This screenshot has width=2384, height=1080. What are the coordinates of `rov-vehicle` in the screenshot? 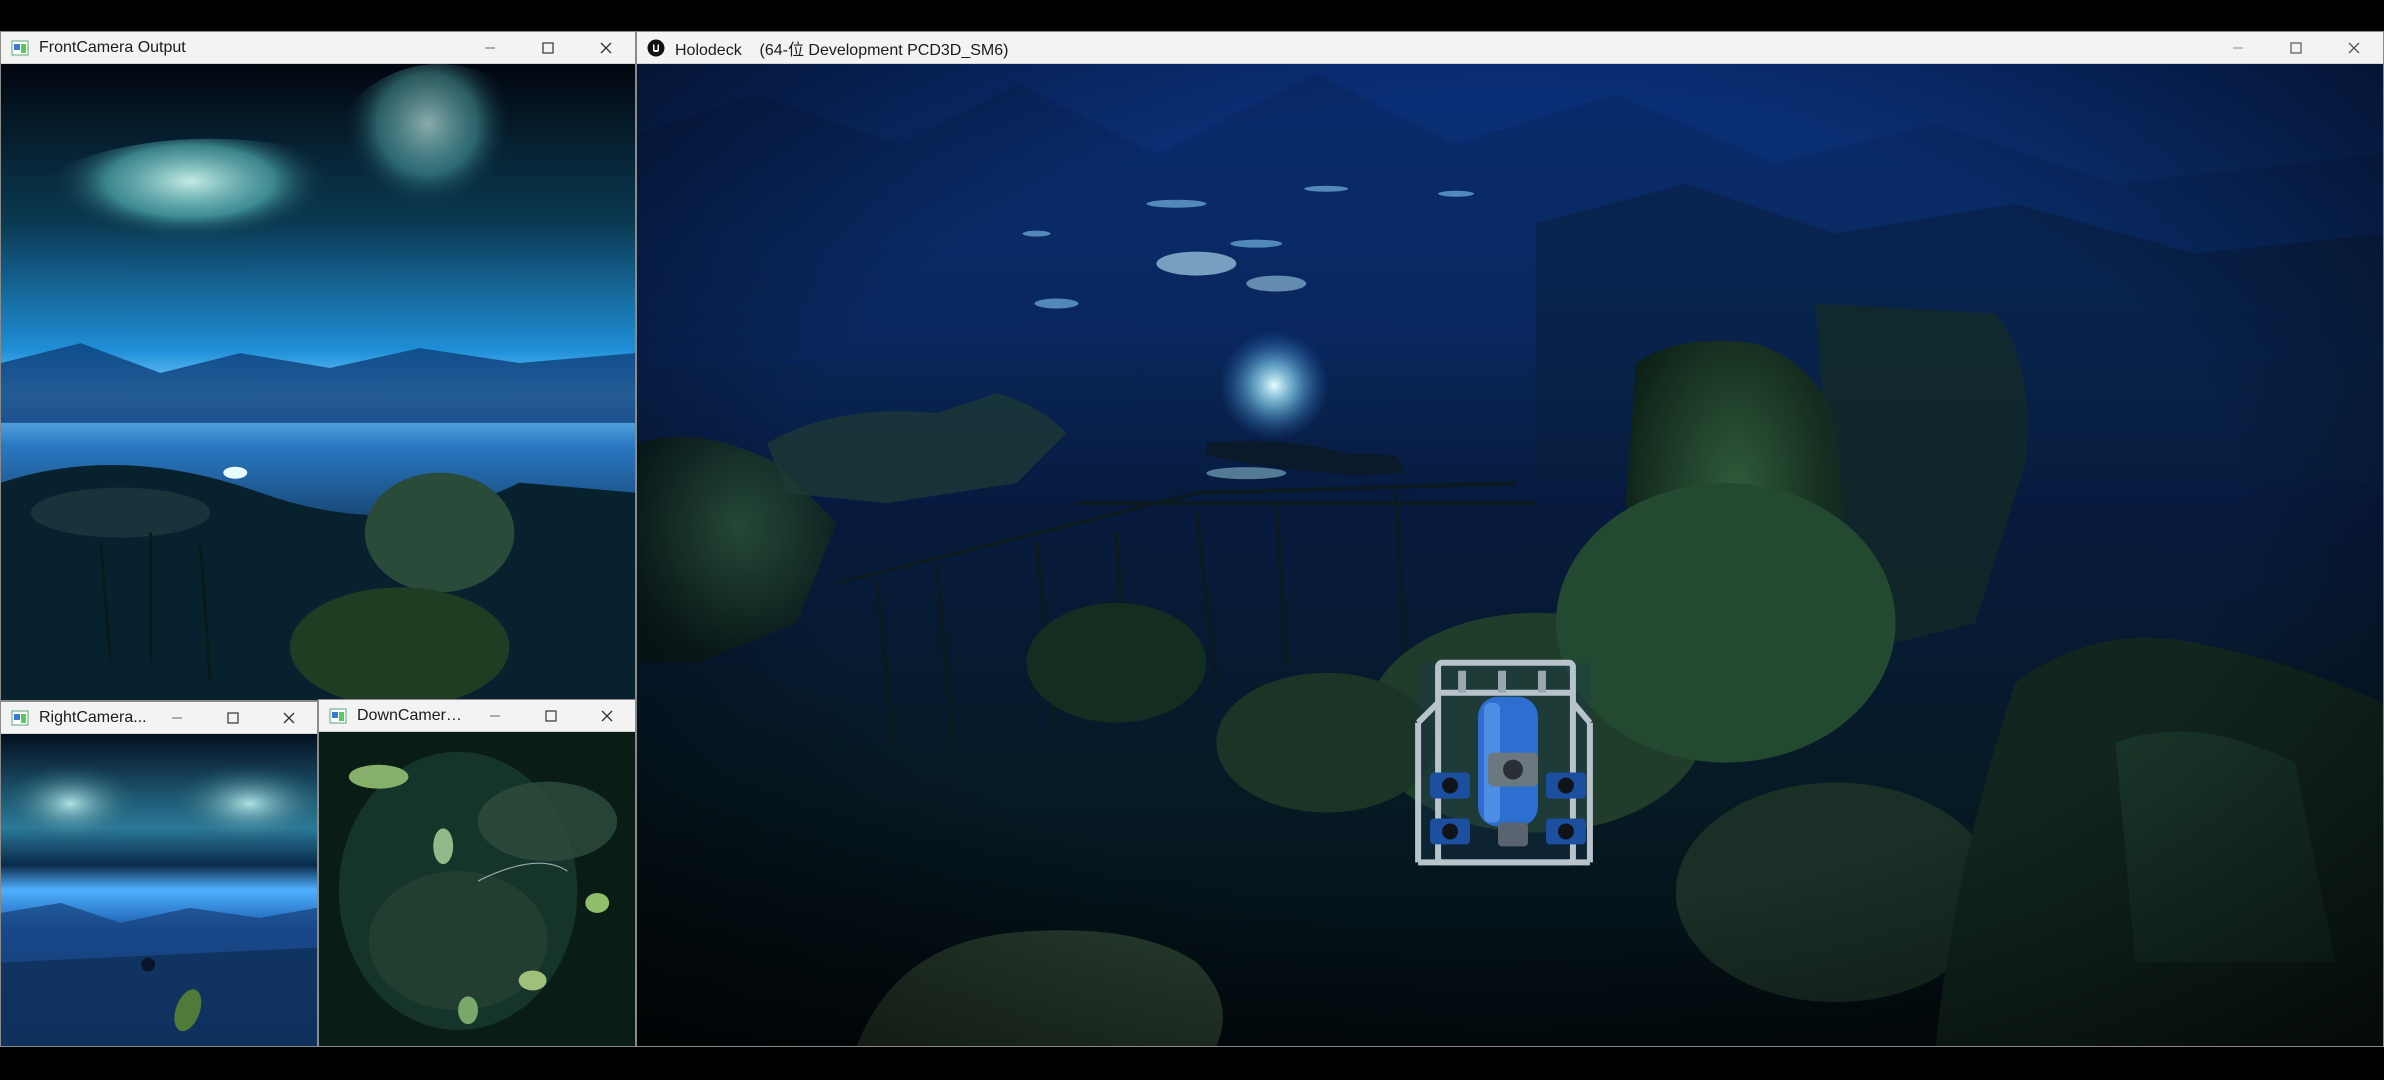 It's located at (1504, 762).